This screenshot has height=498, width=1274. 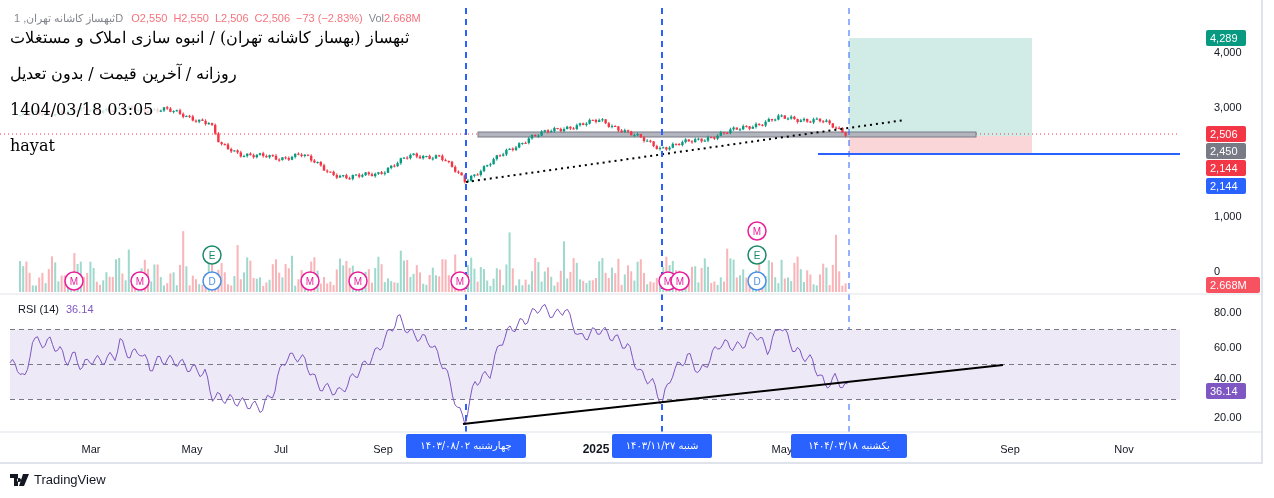 I want to click on time-tick: Mar, so click(x=91, y=449).